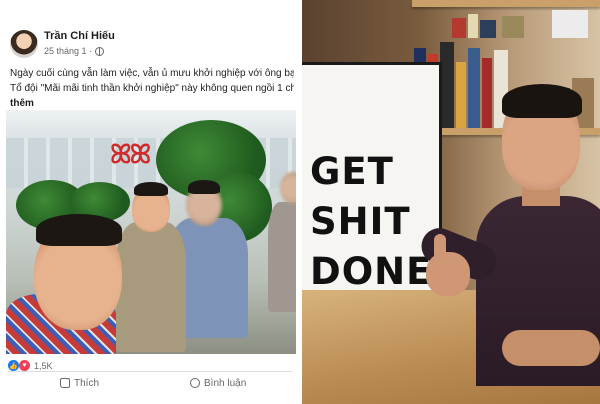  What do you see at coordinates (195, 383) in the screenshot?
I see `comment-icon` at bounding box center [195, 383].